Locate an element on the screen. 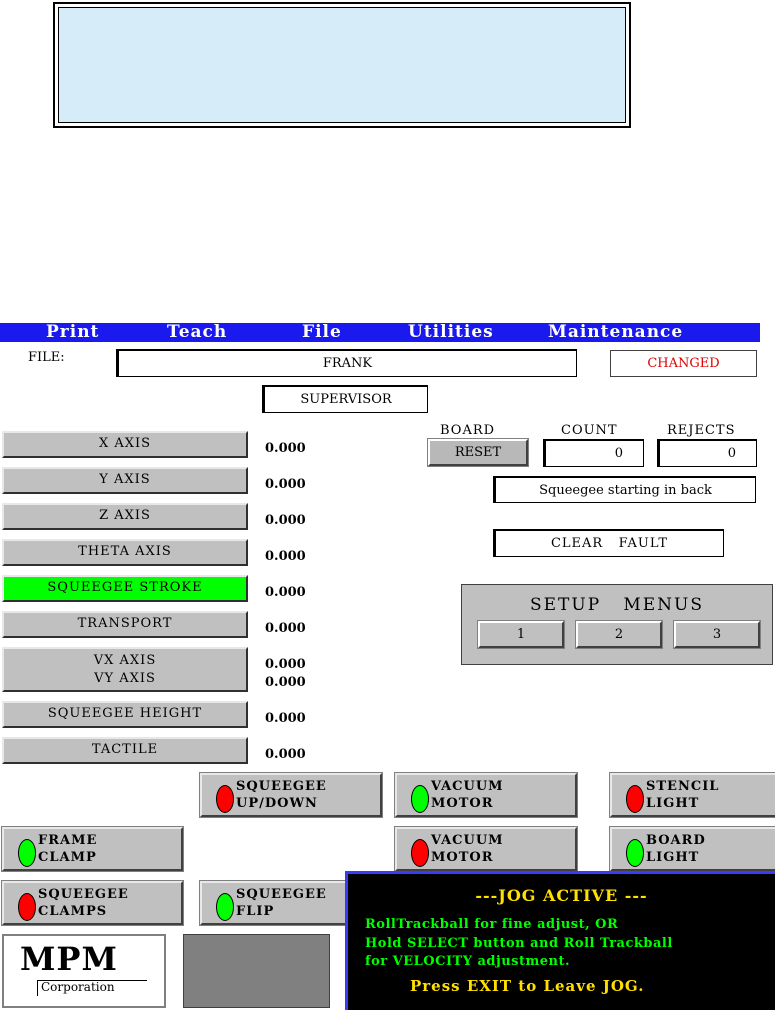  count-field: 0 is located at coordinates (593, 453).